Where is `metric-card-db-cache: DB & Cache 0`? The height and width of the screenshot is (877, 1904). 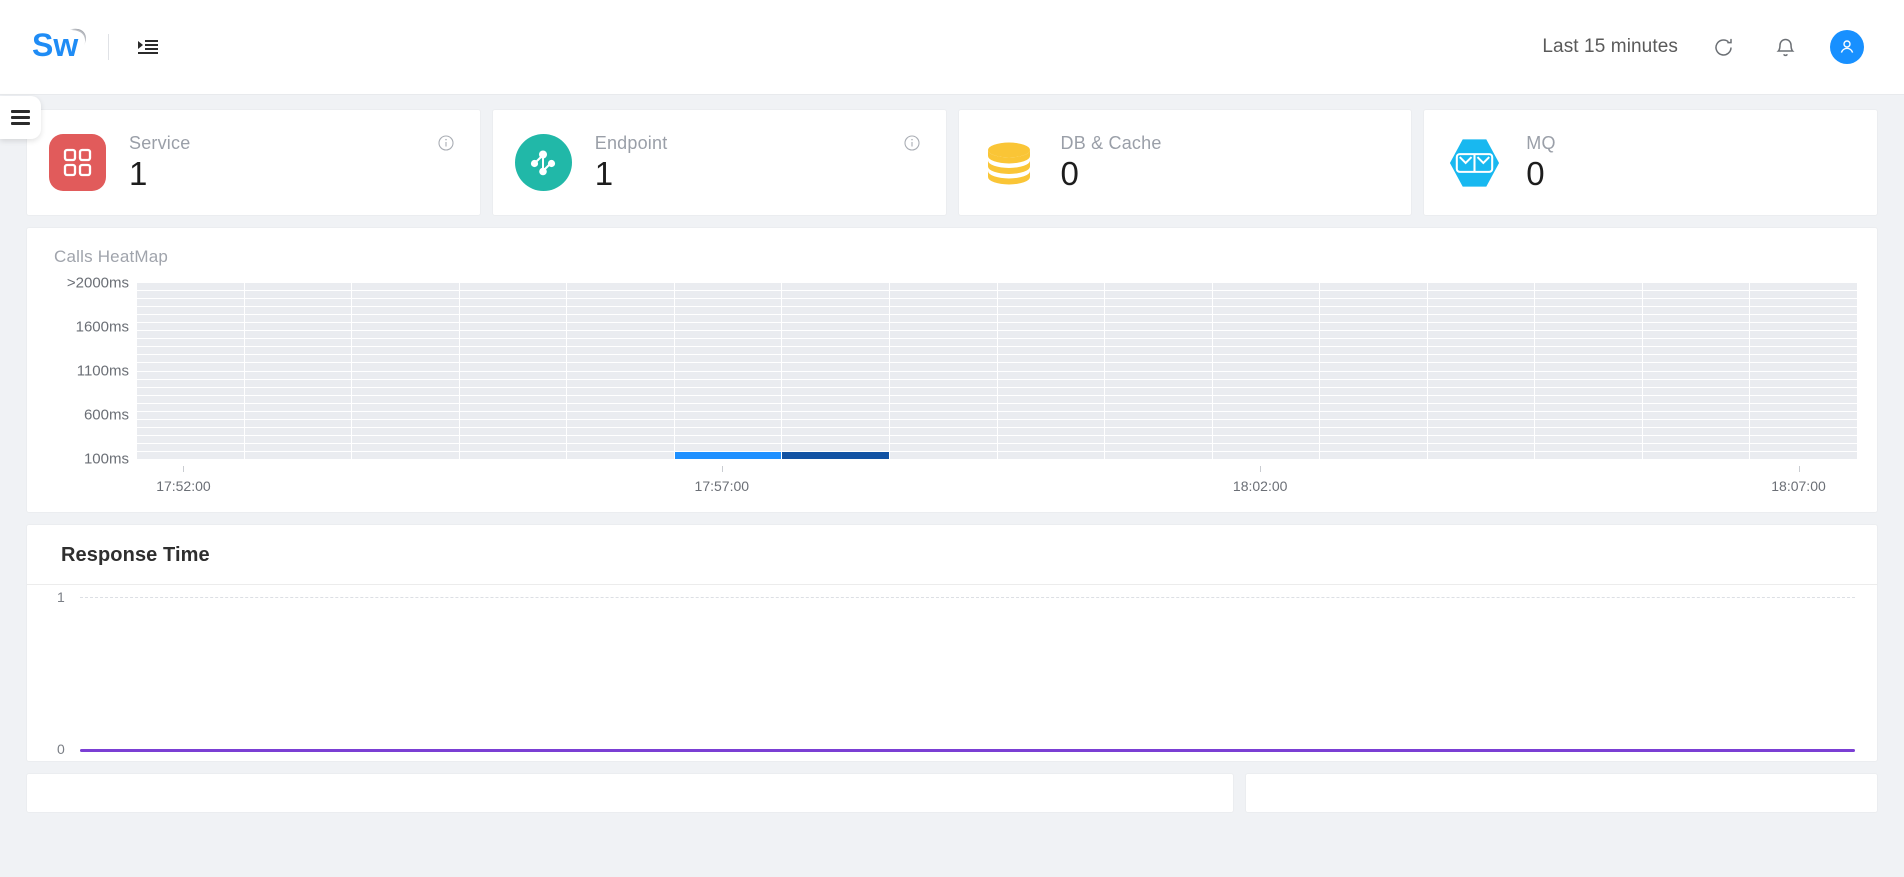 metric-card-db-cache: DB & Cache 0 is located at coordinates (1185, 162).